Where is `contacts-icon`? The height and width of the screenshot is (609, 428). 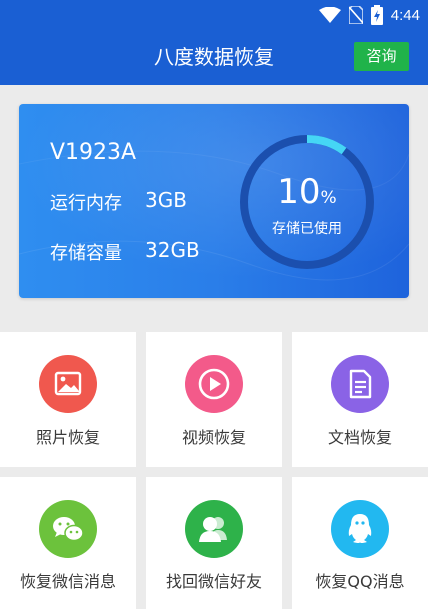
contacts-icon is located at coordinates (214, 529).